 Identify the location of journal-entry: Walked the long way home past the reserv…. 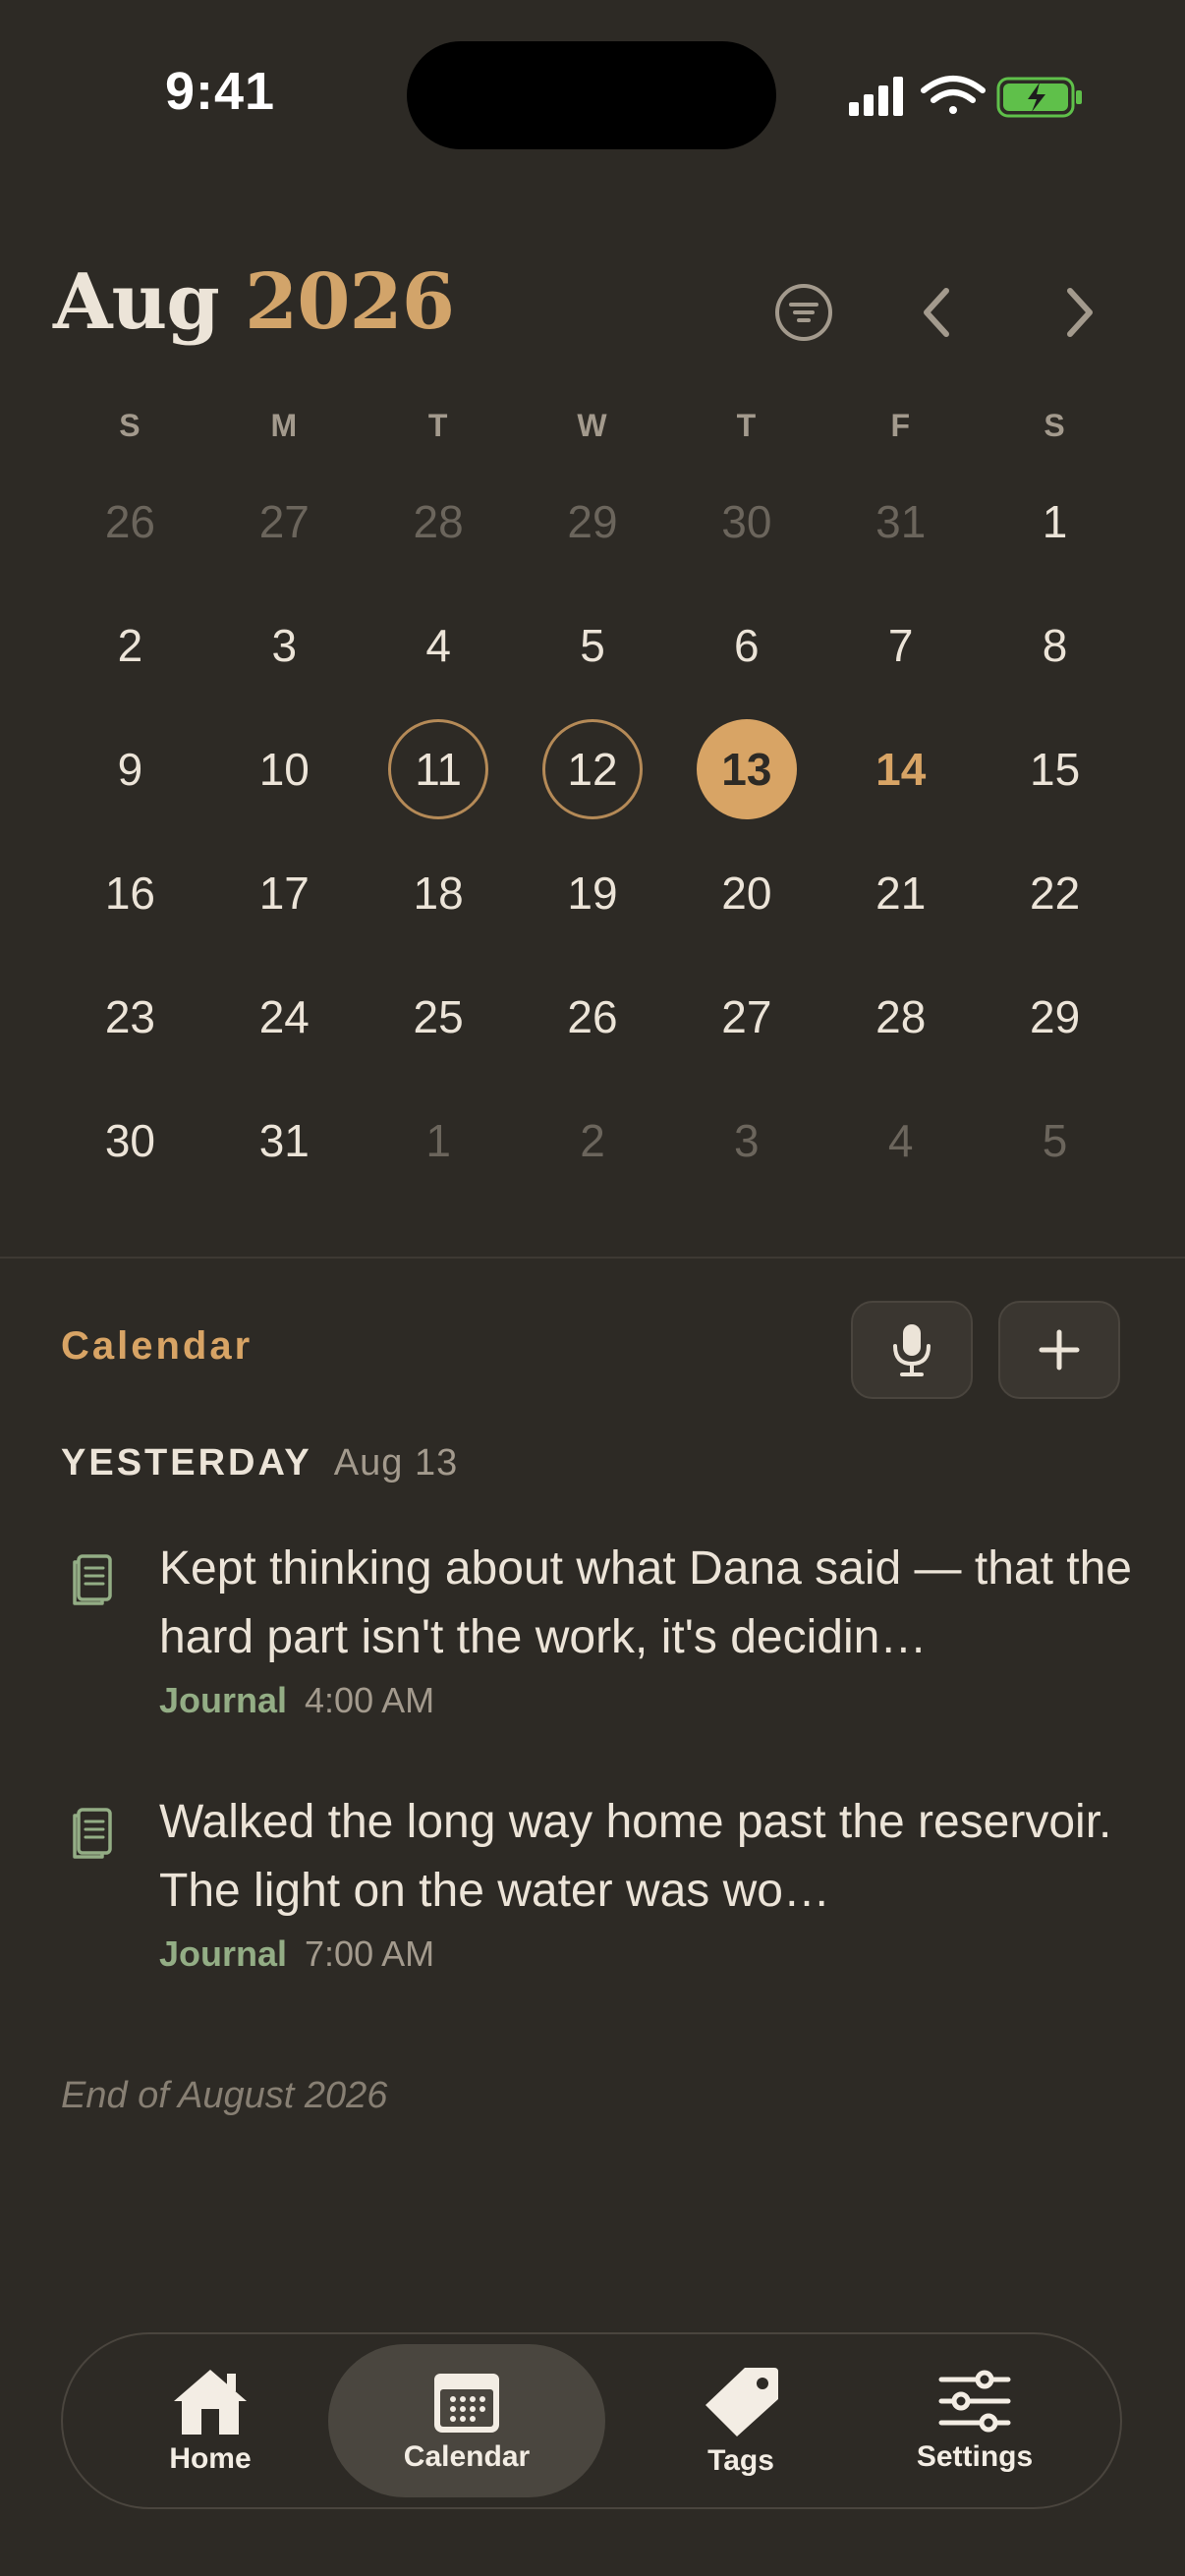
(602, 1891).